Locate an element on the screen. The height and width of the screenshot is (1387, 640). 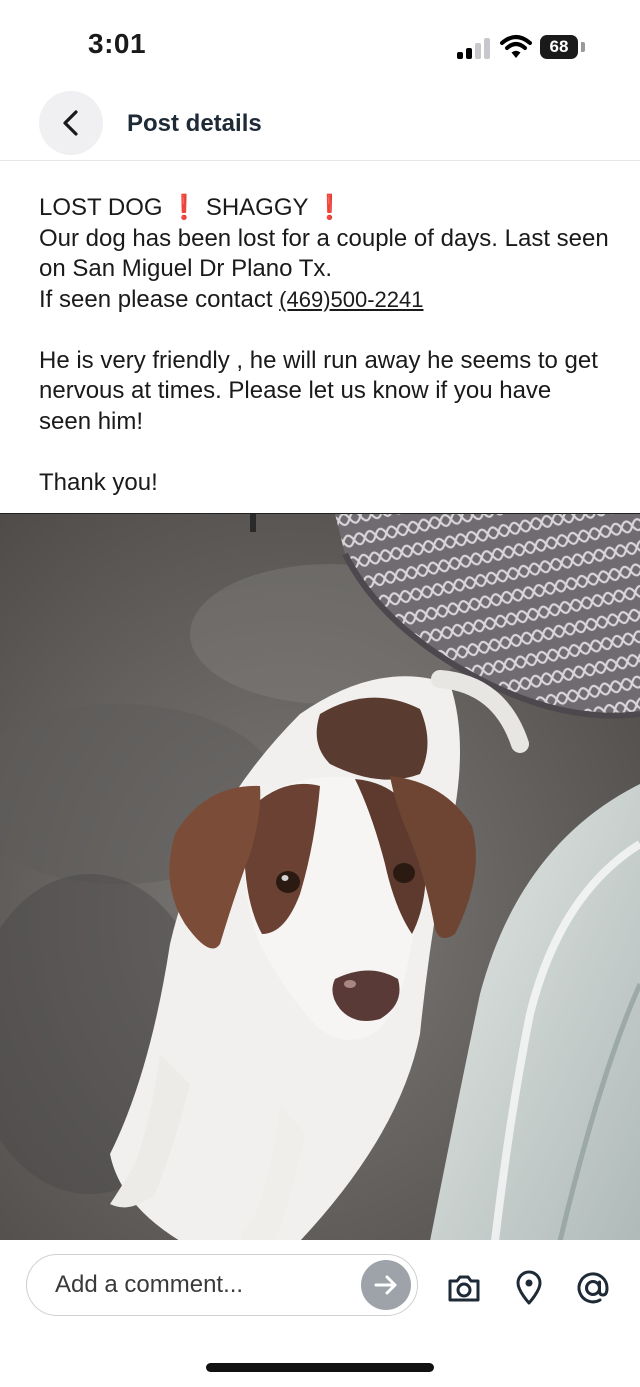
location-pin-icon is located at coordinates (529, 1287).